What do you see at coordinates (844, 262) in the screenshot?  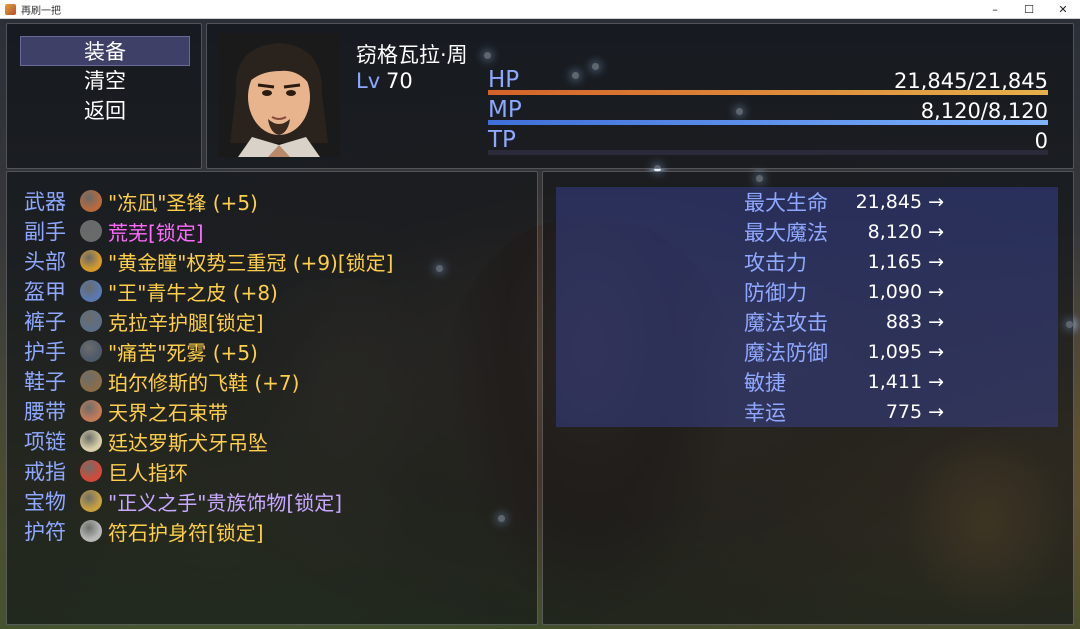 I see `stat-row: 攻击力 1,165 →` at bounding box center [844, 262].